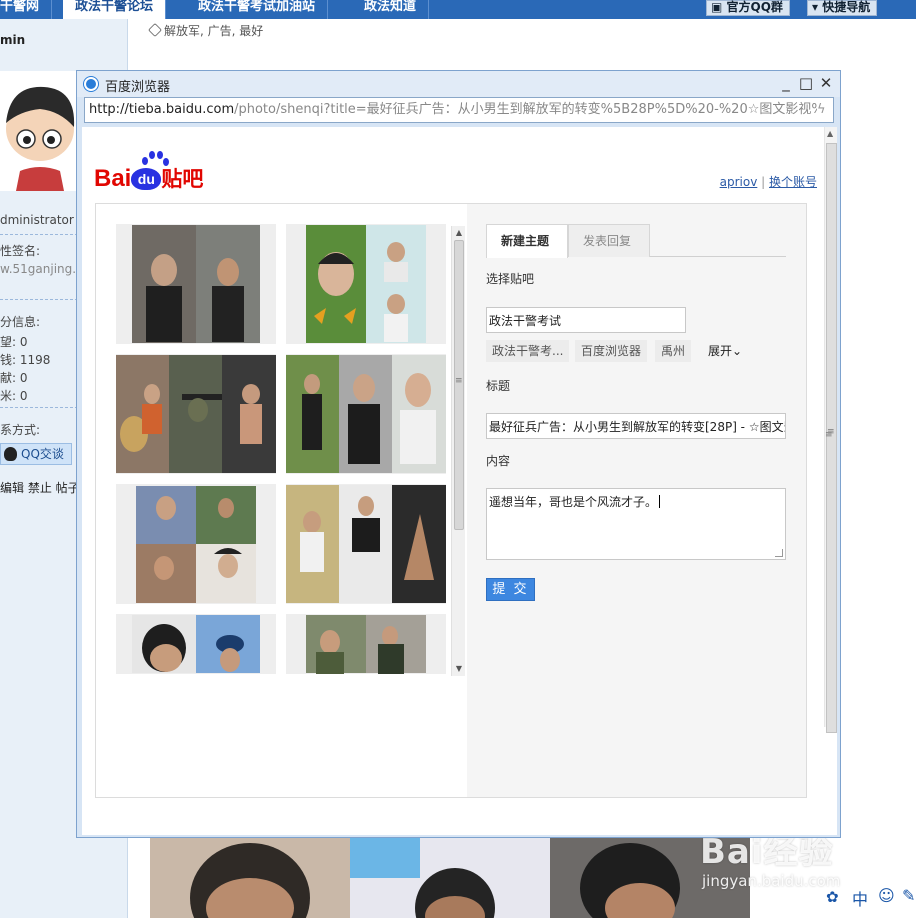 Image resolution: width=916 pixels, height=921 pixels. I want to click on expand-bars-toggle: 展开⌄, so click(725, 351).